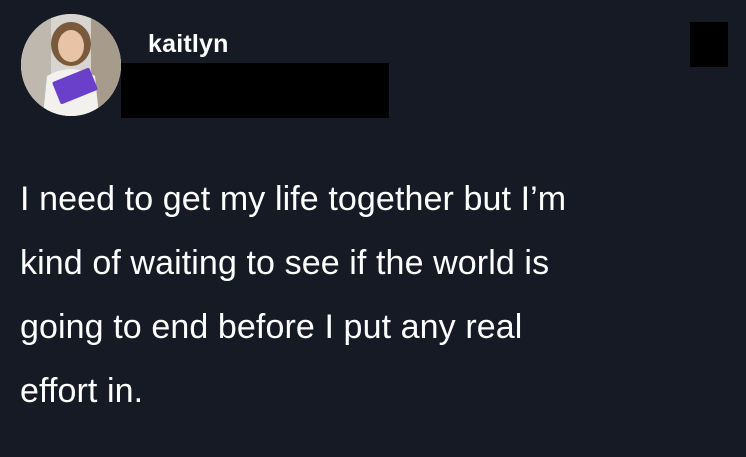  Describe the element at coordinates (82, 391) in the screenshot. I see `tweet-text-line: effort in.` at that location.